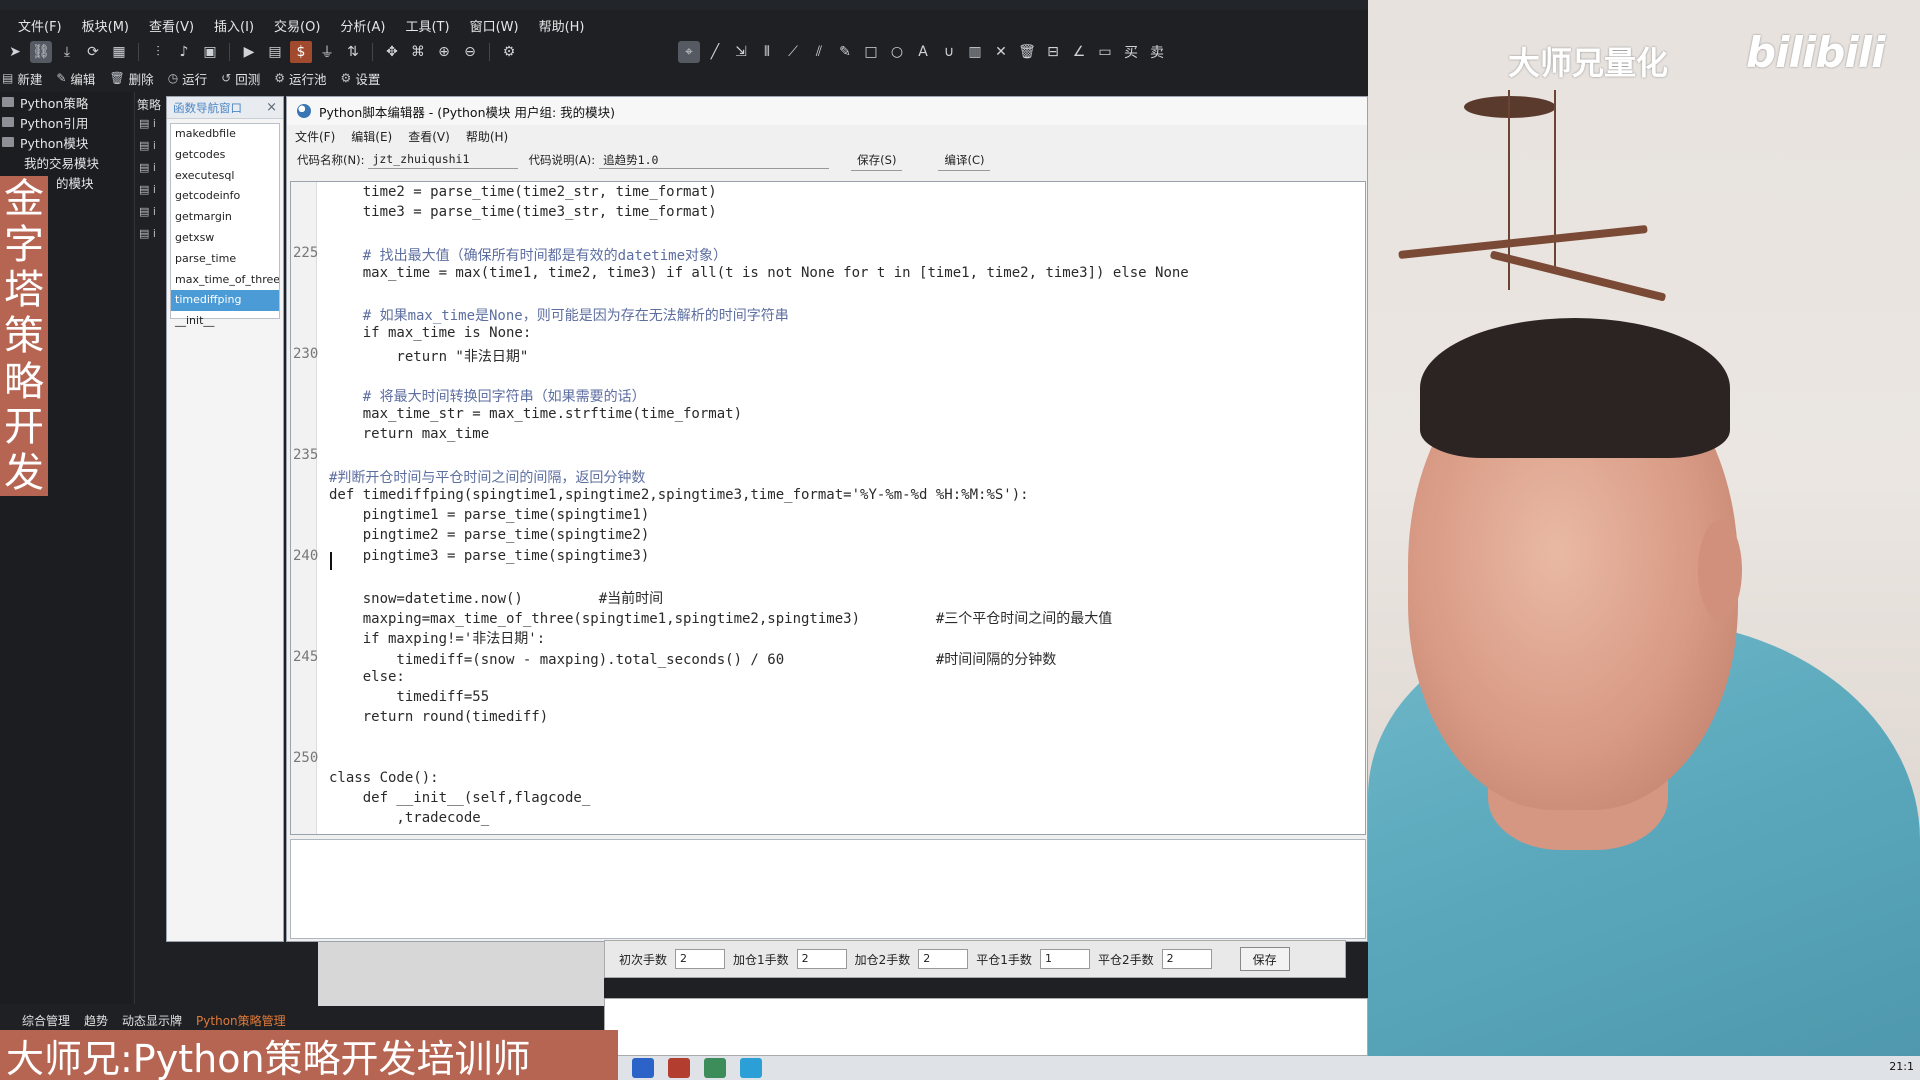 Image resolution: width=1920 pixels, height=1080 pixels. Describe the element at coordinates (225, 259) in the screenshot. I see `function-list-item: parse_time` at that location.